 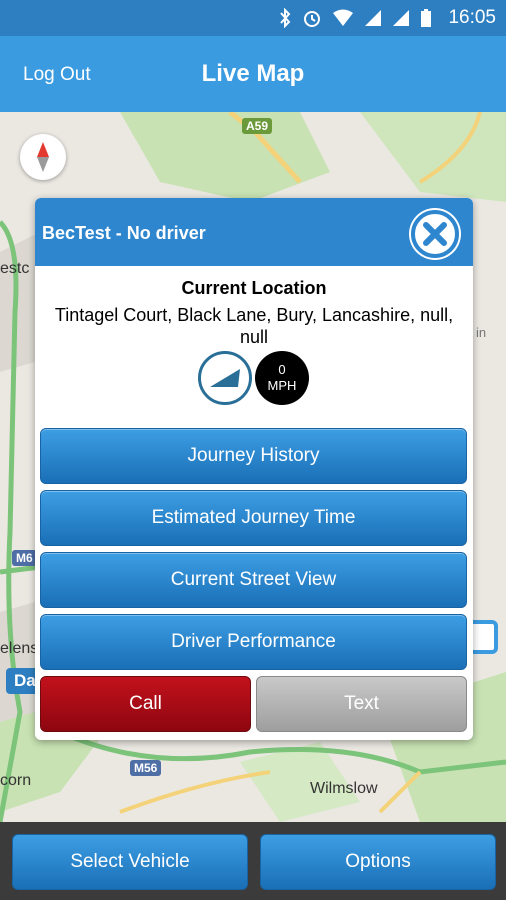 What do you see at coordinates (378, 862) in the screenshot?
I see `options-button: Options` at bounding box center [378, 862].